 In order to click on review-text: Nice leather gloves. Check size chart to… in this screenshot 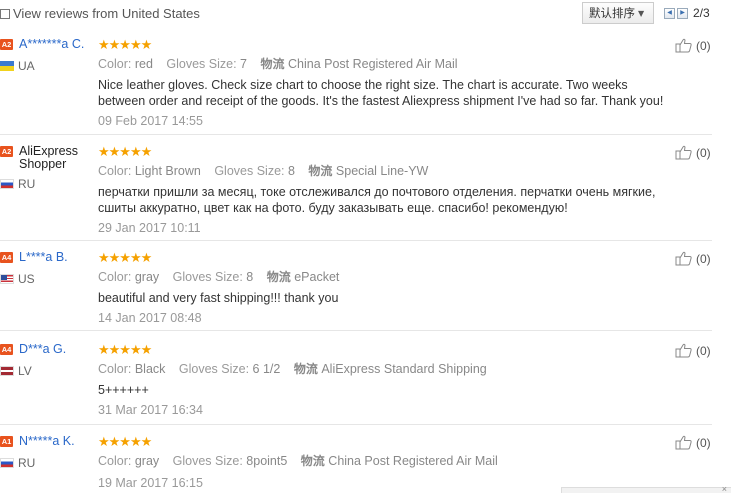, I will do `click(381, 93)`.